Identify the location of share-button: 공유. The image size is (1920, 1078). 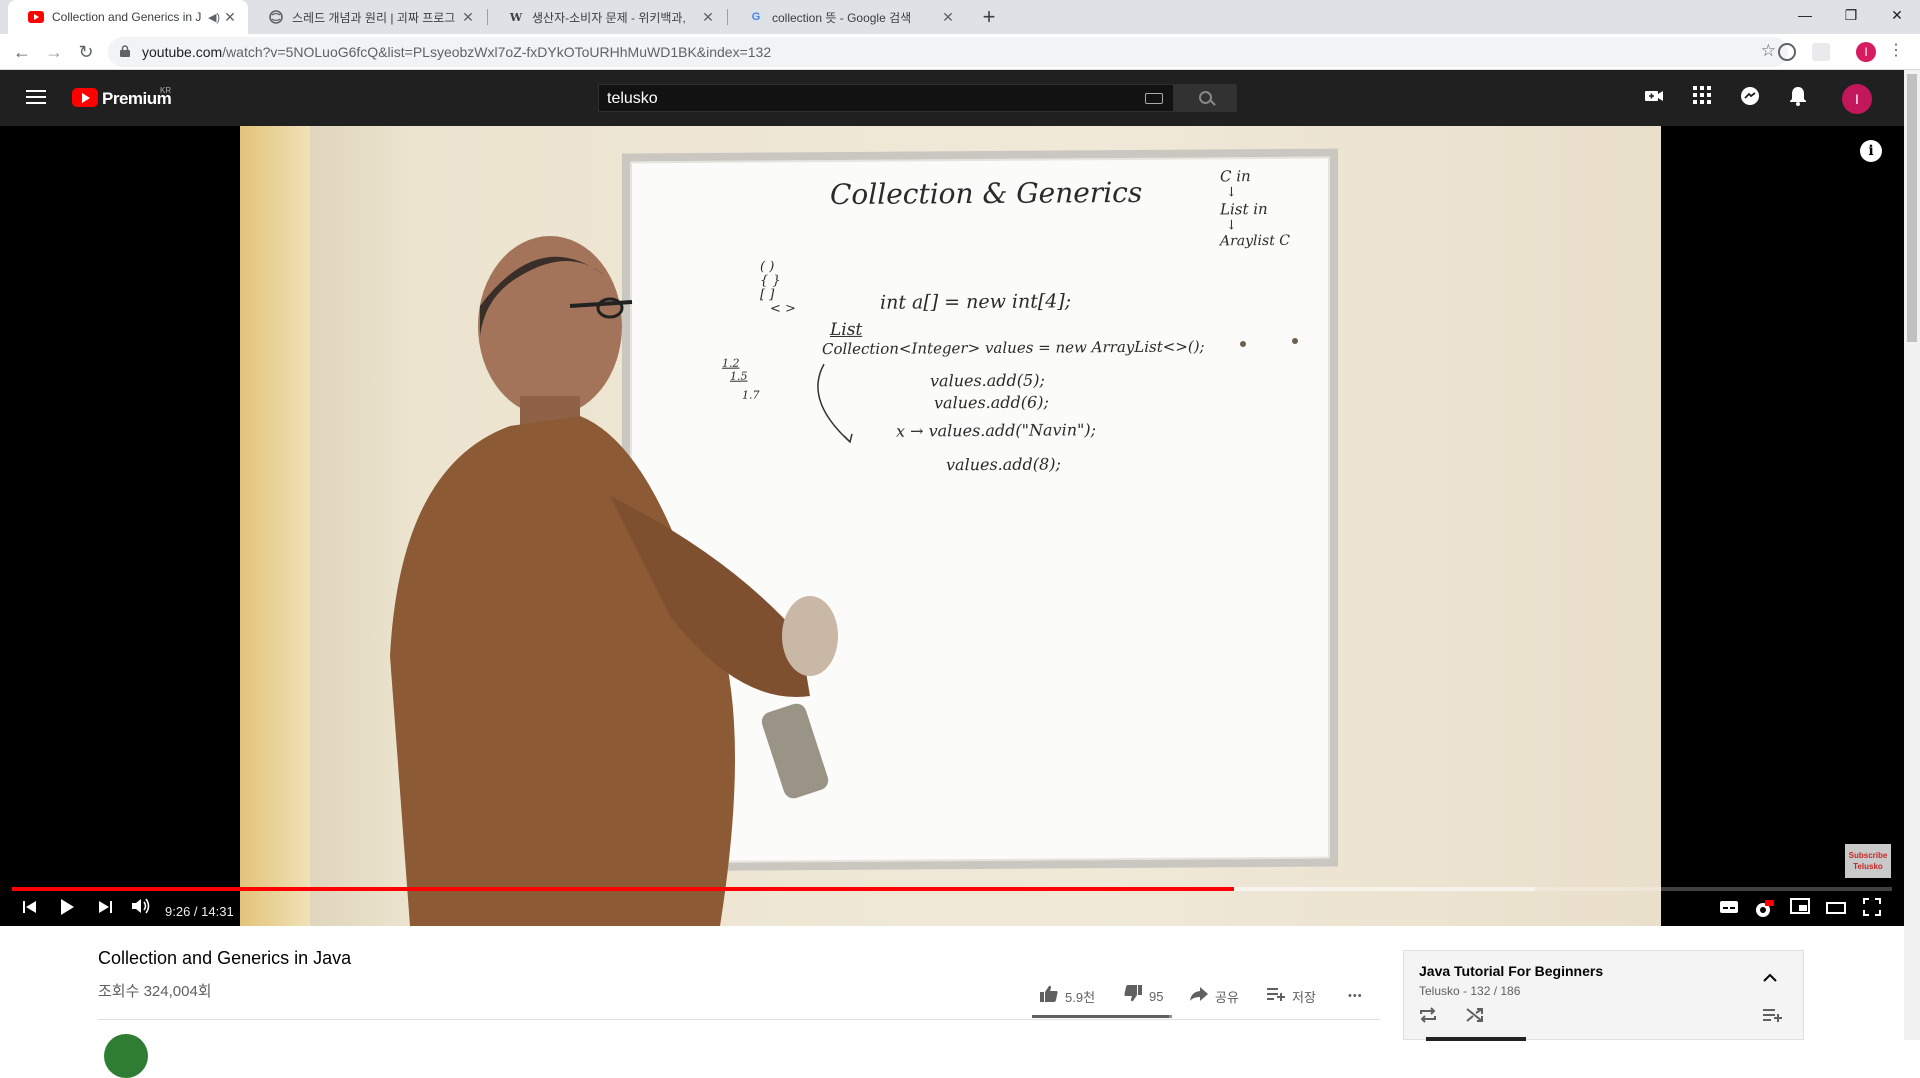
(1214, 996).